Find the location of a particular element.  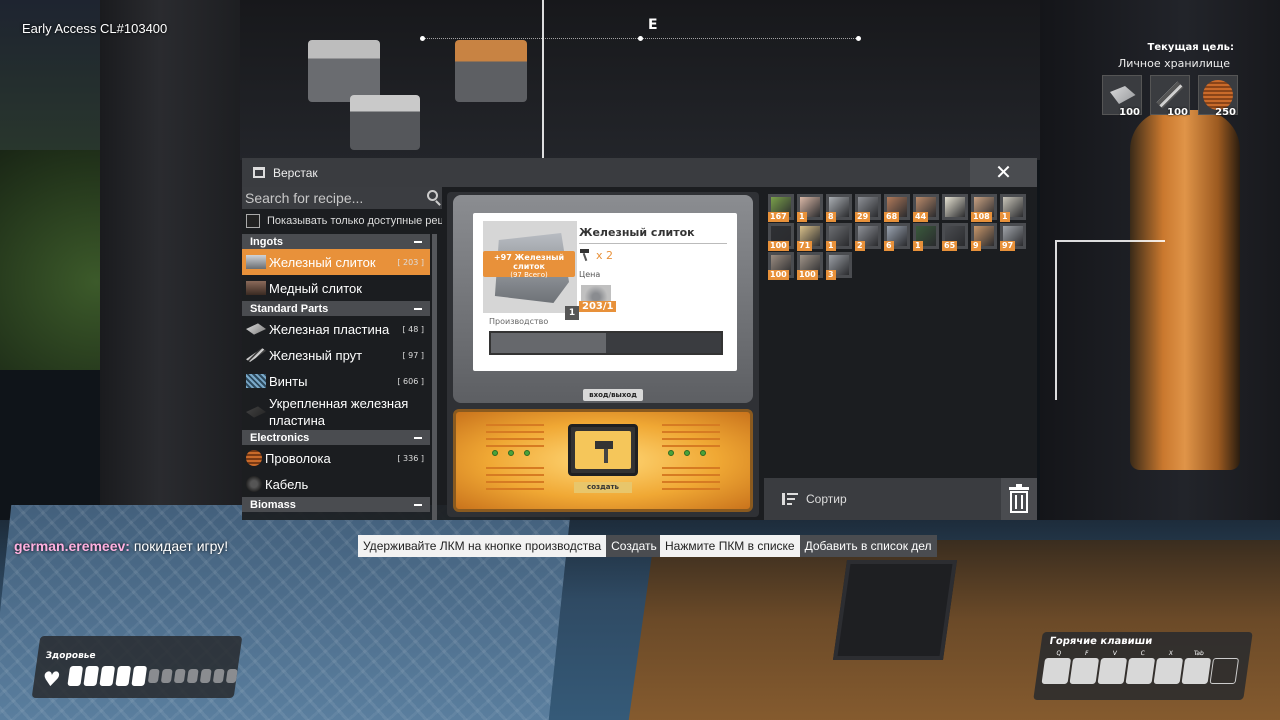

health-panel: Здоровье ♥ is located at coordinates (137, 667).